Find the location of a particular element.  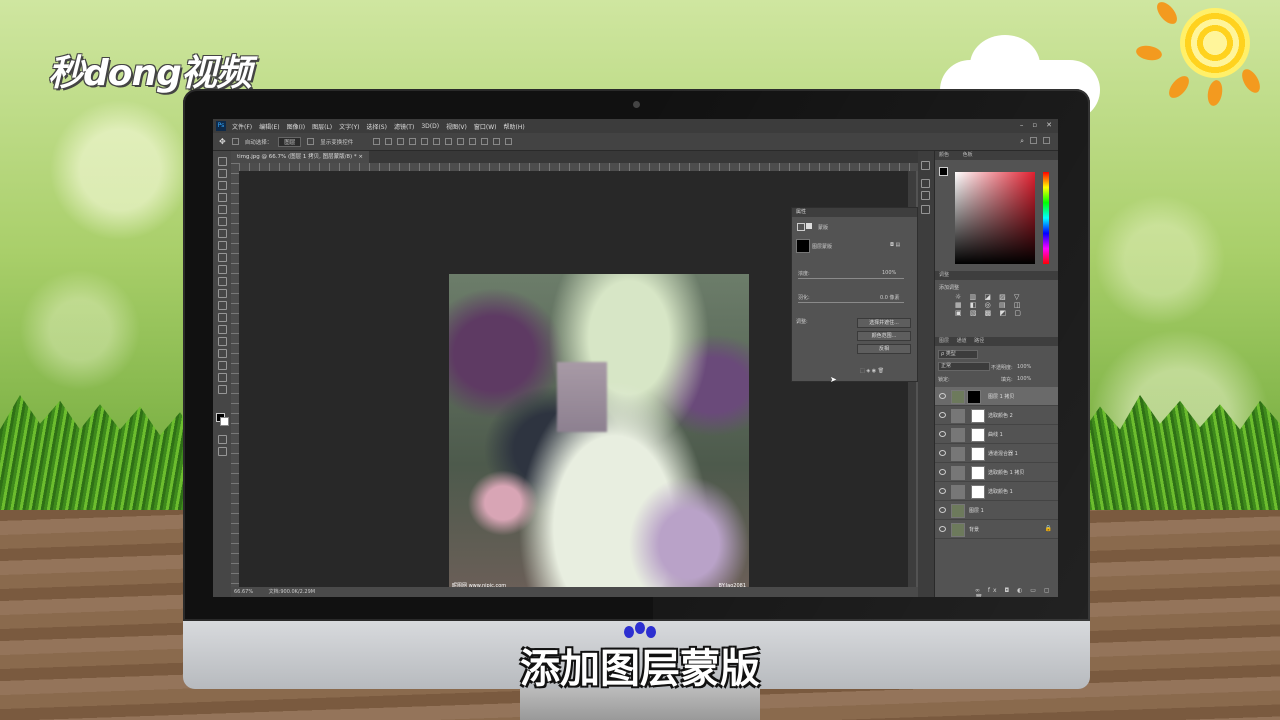

paragraph-icon is located at coordinates (925, 195).